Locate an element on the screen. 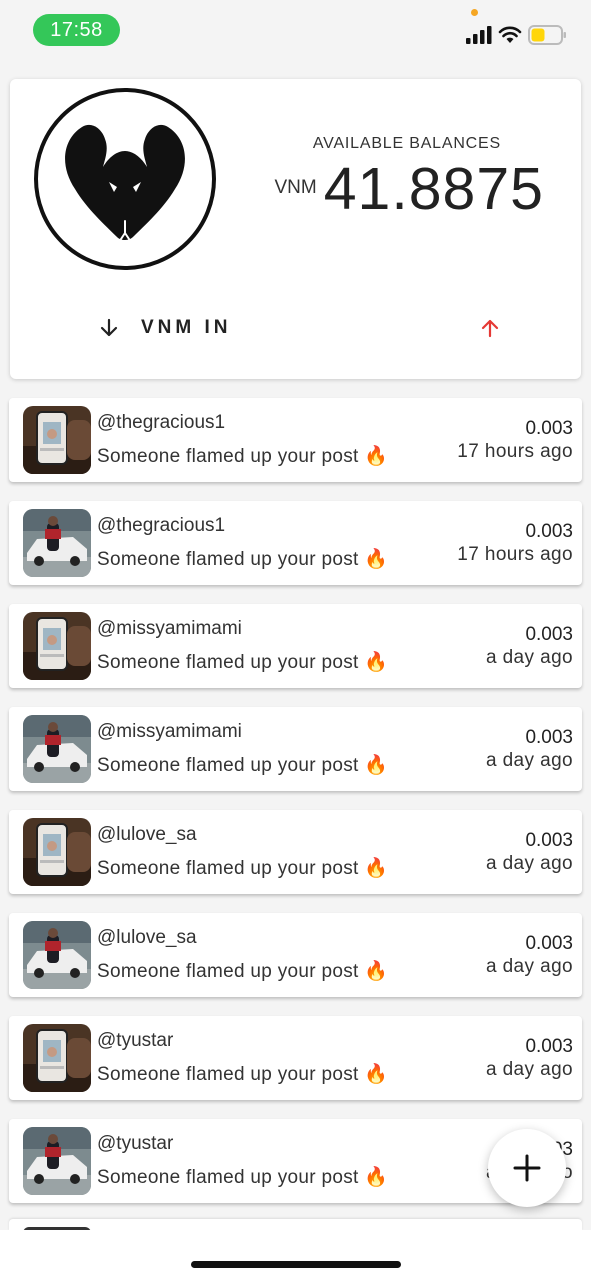 Image resolution: width=591 pixels, height=1280 pixels. arrow-down-icon is located at coordinates (109, 327).